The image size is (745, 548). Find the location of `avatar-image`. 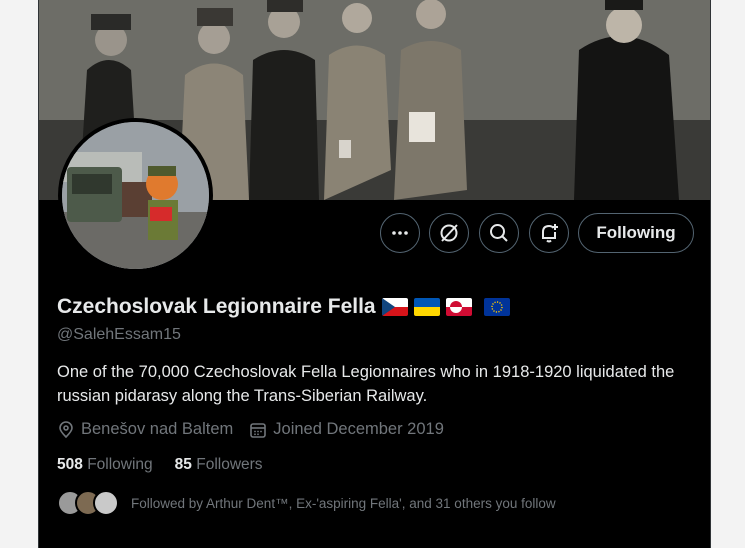

avatar-image is located at coordinates (135, 195).